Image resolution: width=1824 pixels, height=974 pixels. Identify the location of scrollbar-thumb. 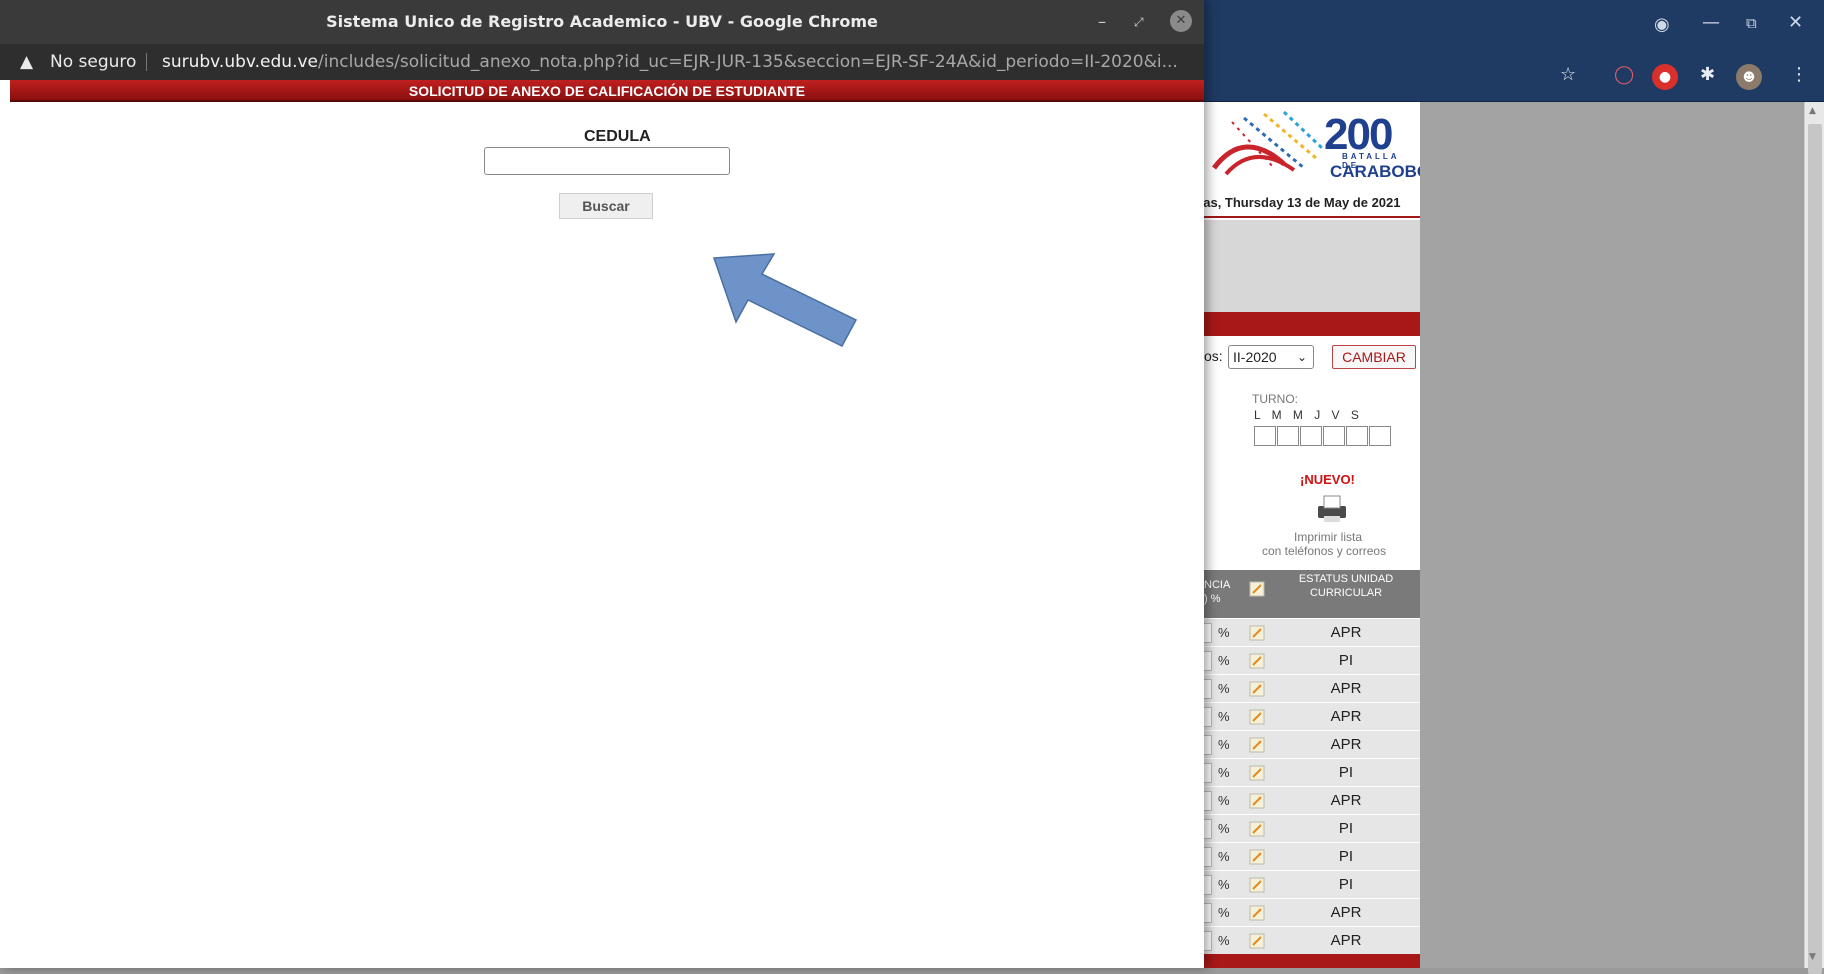
(1815, 549).